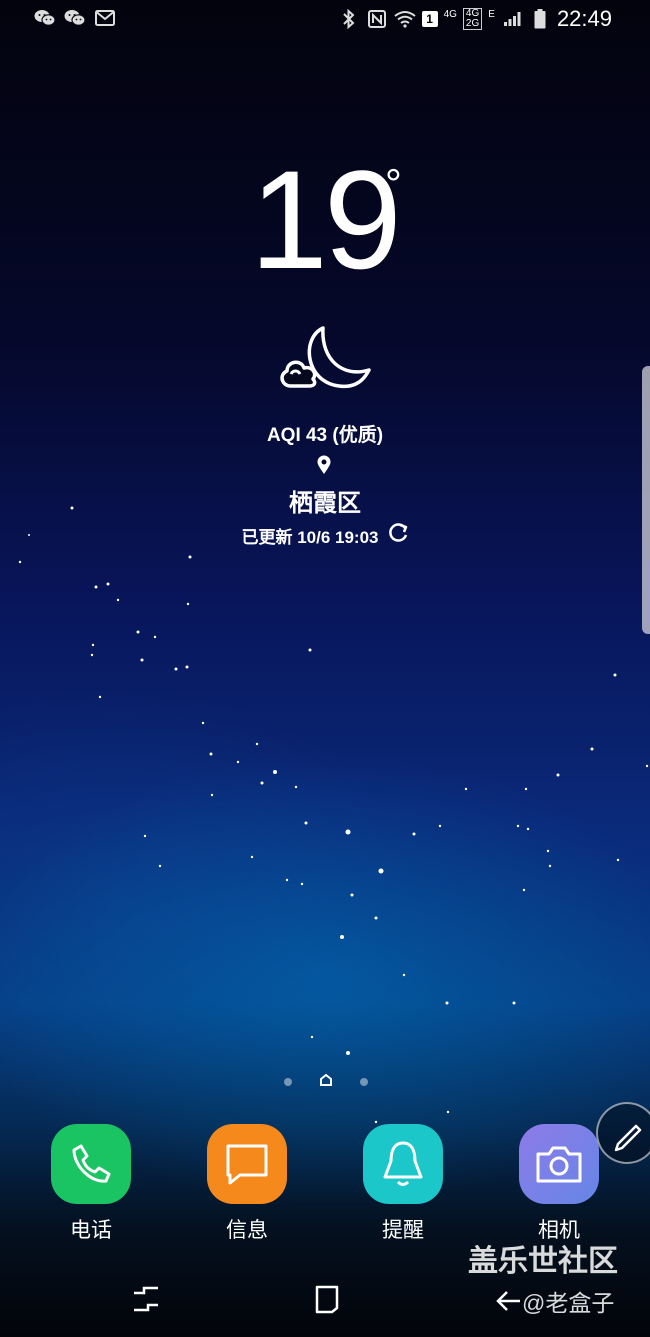 The image size is (650, 1337). I want to click on home-page-indicator-icon, so click(326, 1082).